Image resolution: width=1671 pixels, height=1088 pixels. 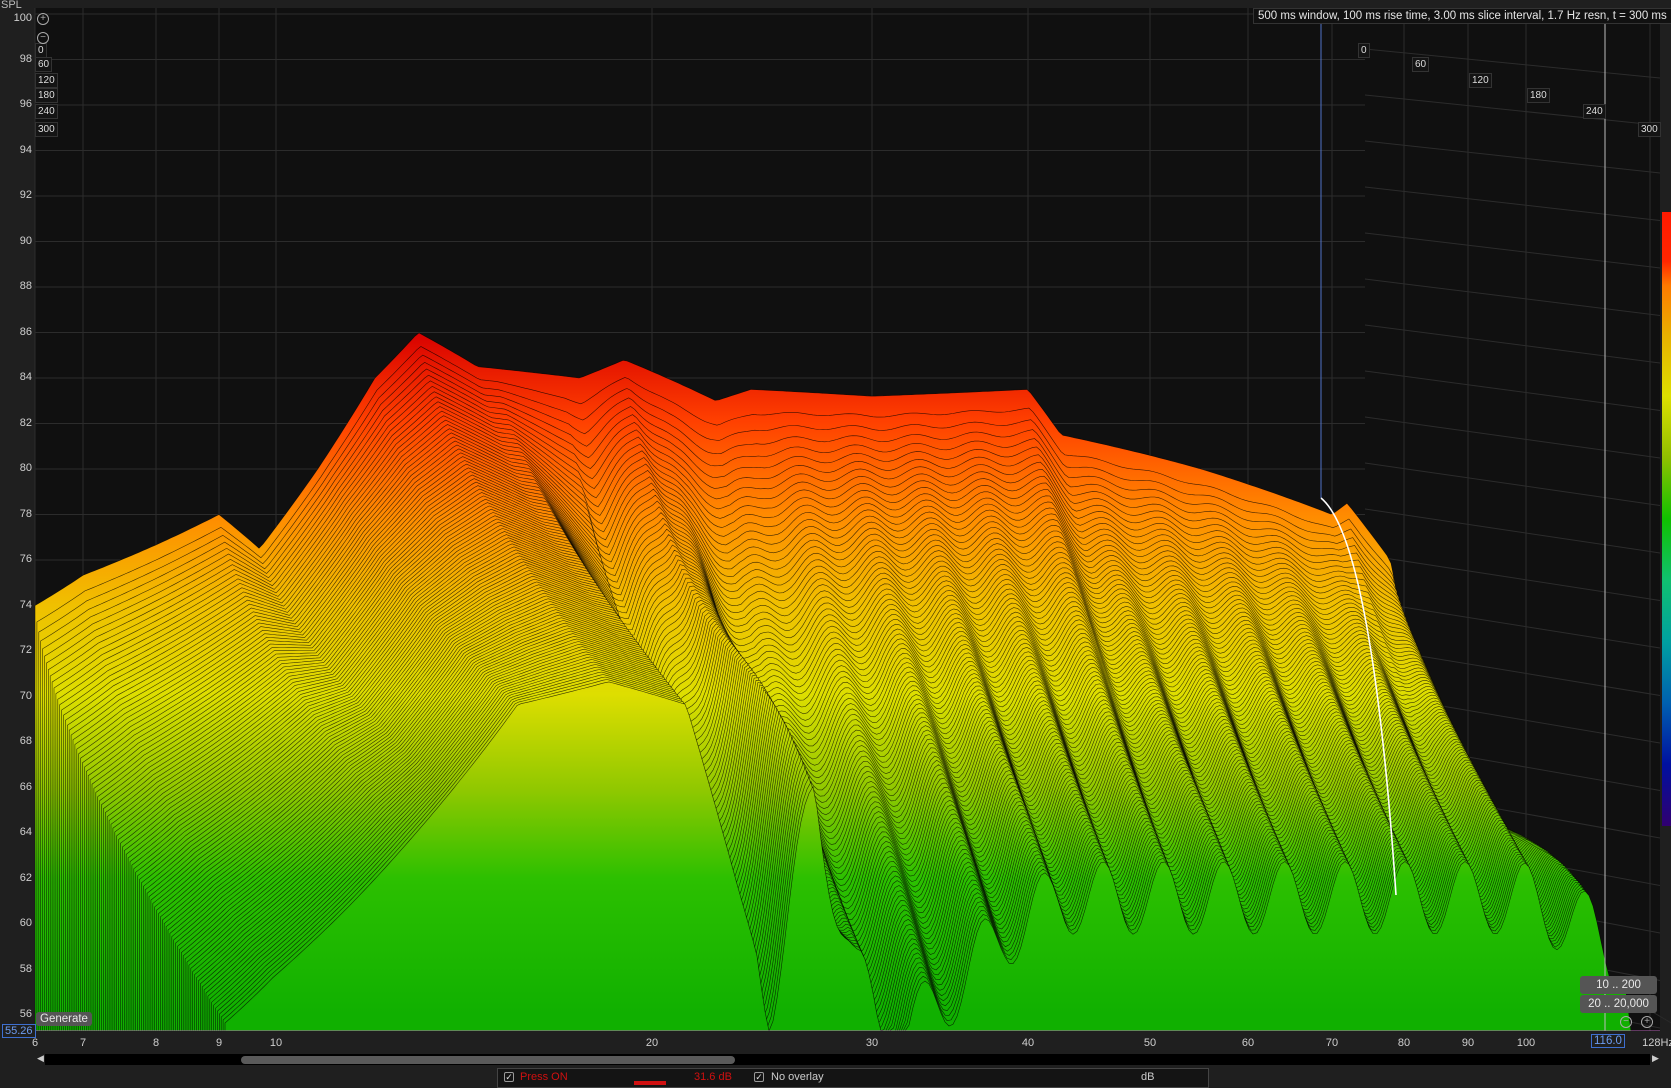 I want to click on y-tick-label: 80, so click(x=25, y=468).